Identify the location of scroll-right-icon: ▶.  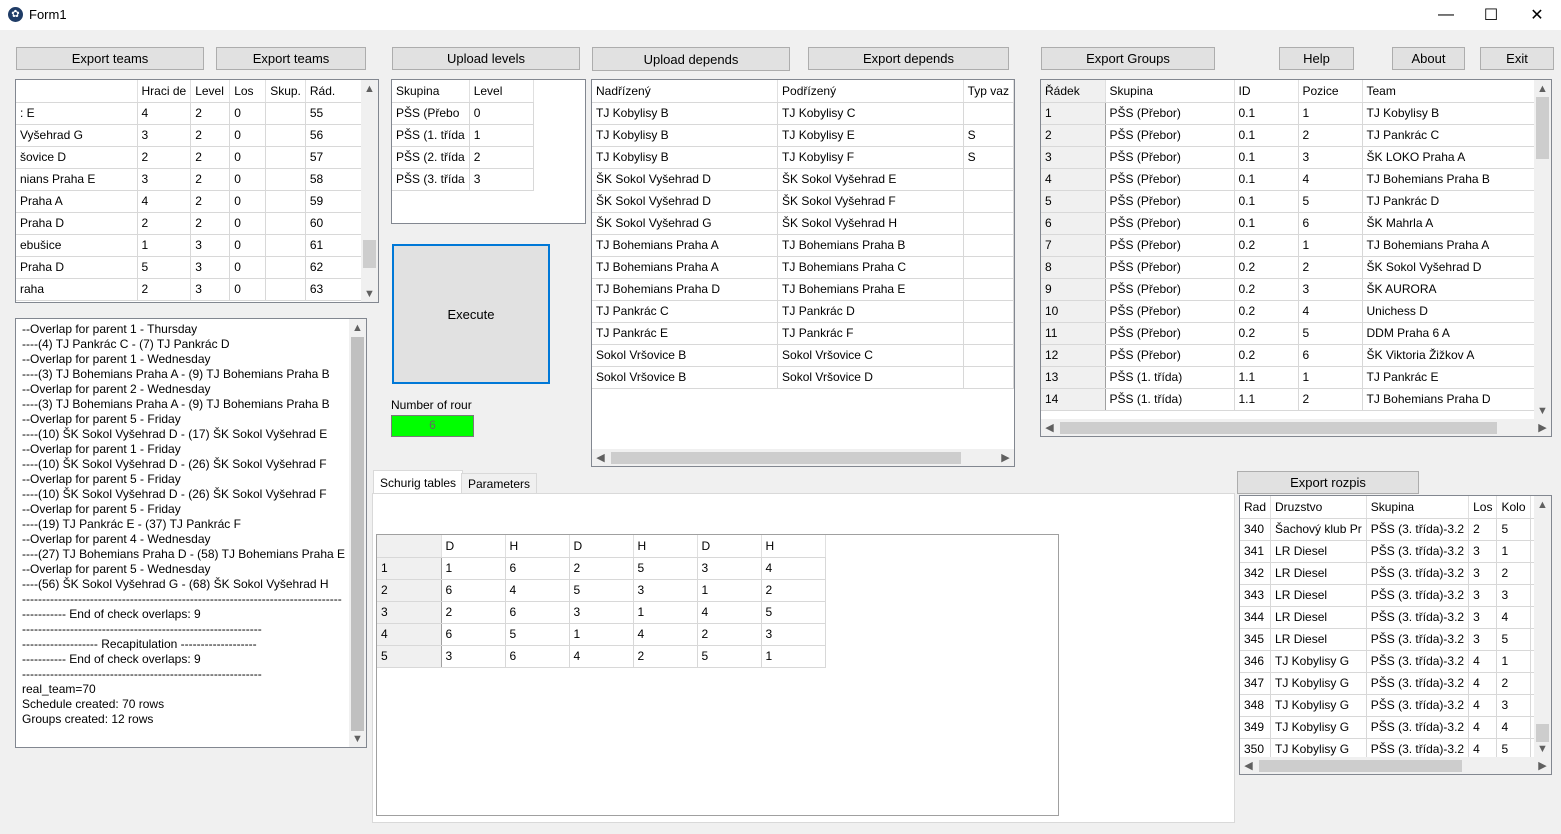
(1005, 457).